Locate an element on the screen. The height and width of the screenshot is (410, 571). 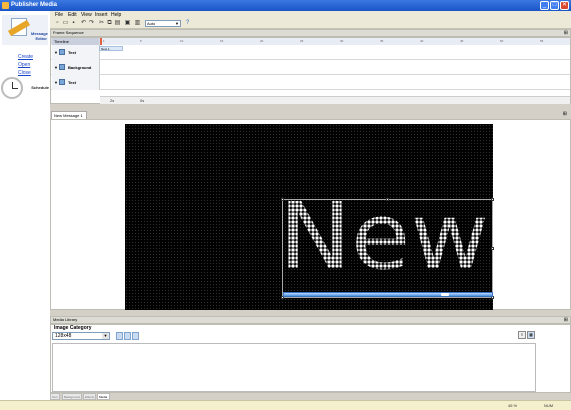
ruler-mark: 50 is located at coordinates (502, 41).